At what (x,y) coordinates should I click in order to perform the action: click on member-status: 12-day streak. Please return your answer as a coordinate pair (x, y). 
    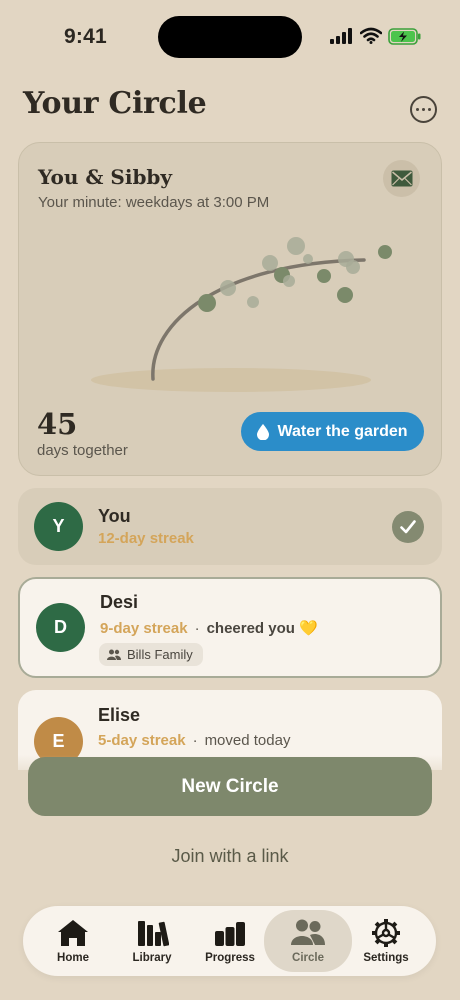
    Looking at the image, I should click on (146, 538).